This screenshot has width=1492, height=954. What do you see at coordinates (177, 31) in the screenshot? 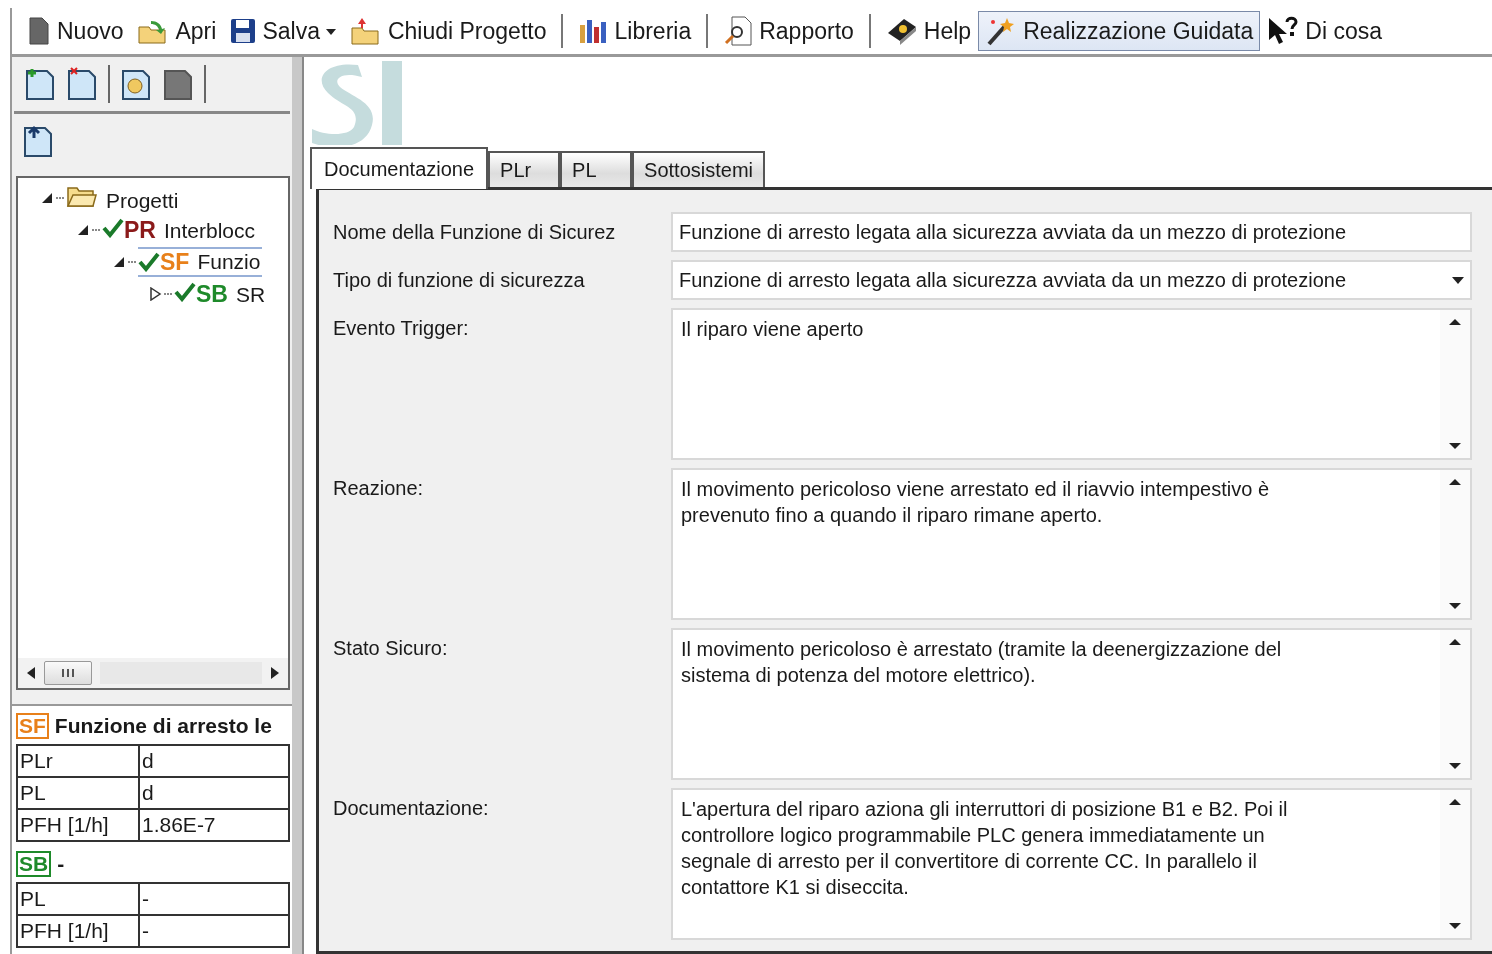
I see `toolbar-button: Apri` at bounding box center [177, 31].